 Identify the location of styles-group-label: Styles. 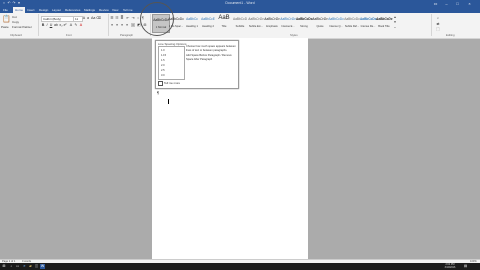
(294, 35).